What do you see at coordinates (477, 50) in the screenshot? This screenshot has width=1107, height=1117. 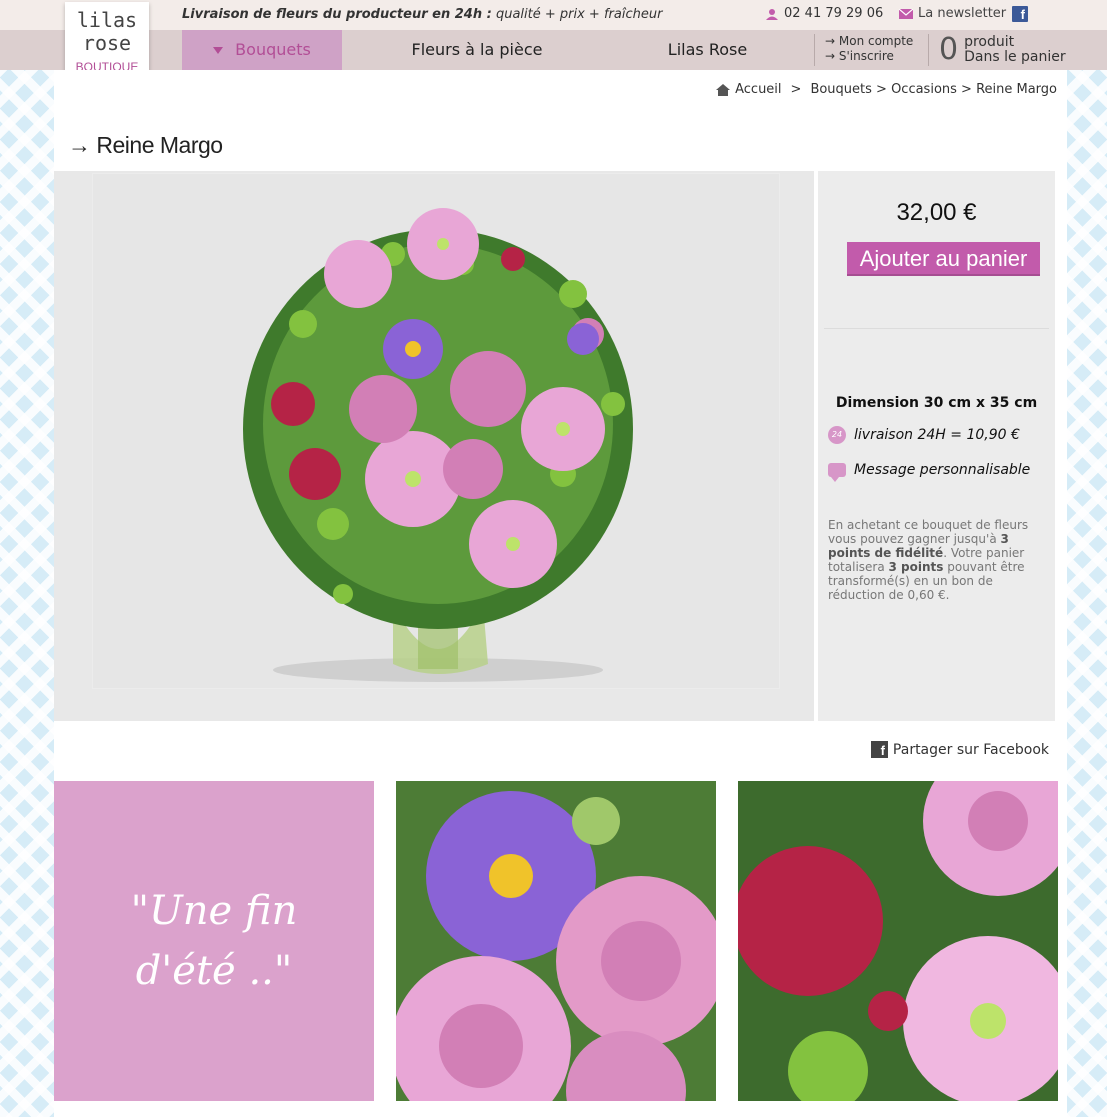 I see `nav-fleurs-a-la-piece: Fleurs à la pièce` at bounding box center [477, 50].